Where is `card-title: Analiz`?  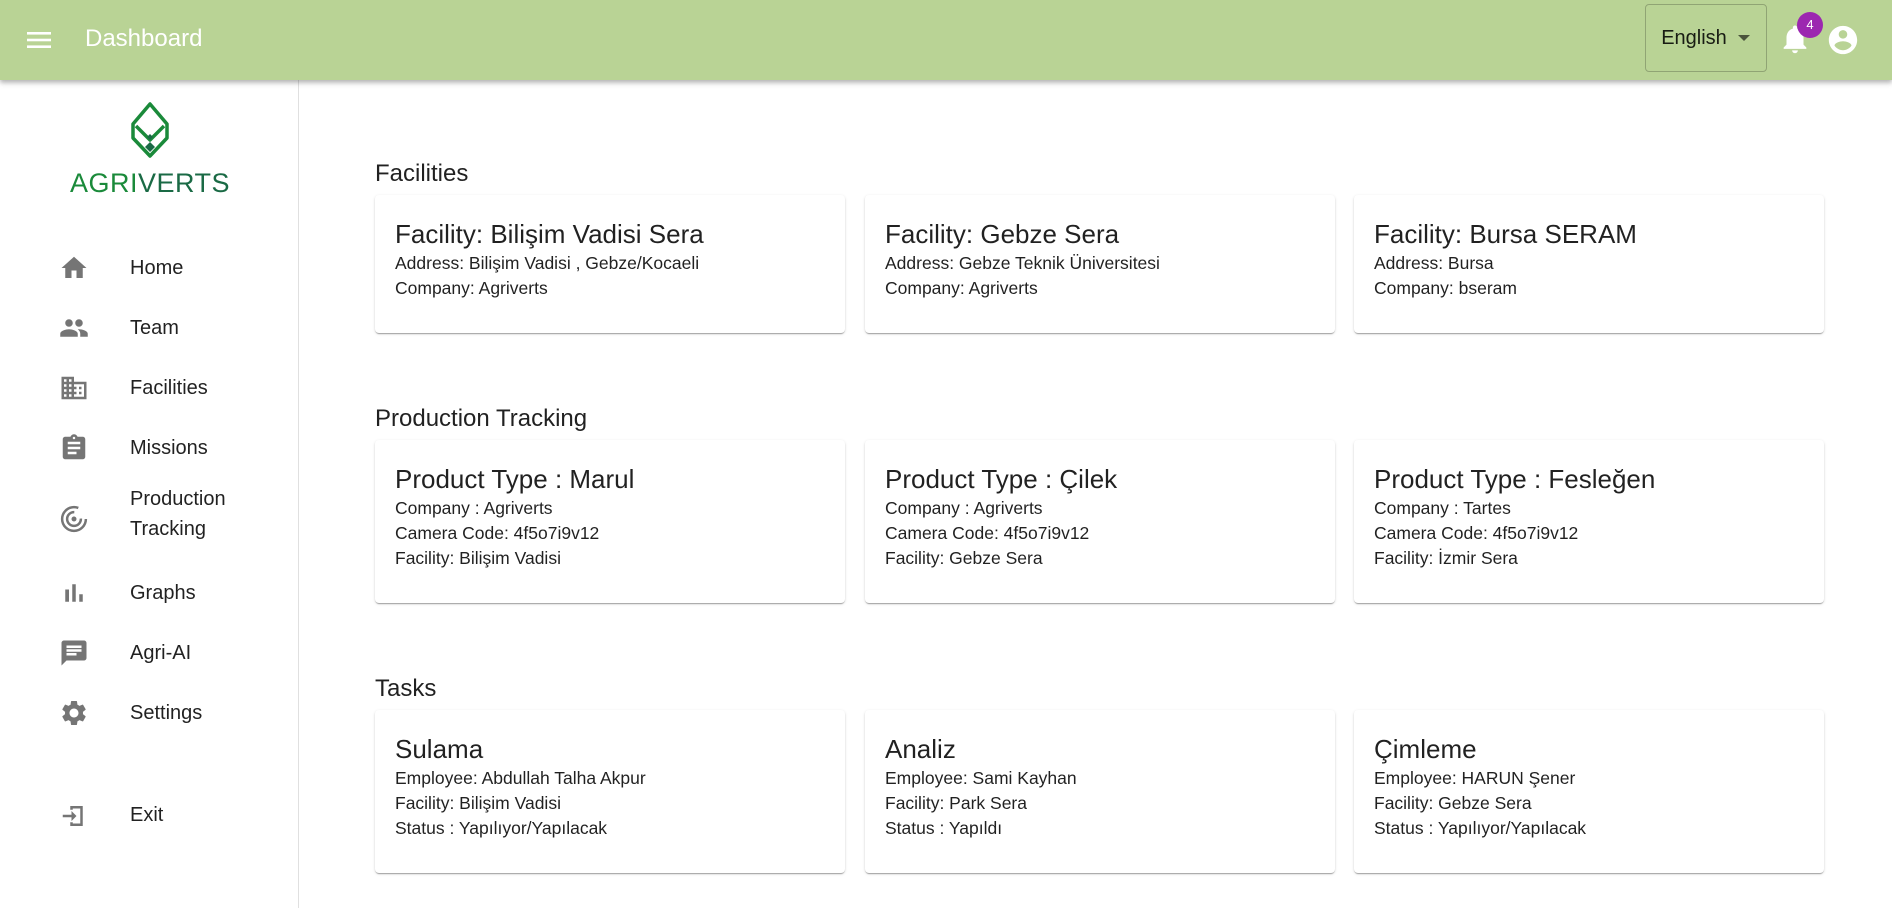
card-title: Analiz is located at coordinates (920, 749).